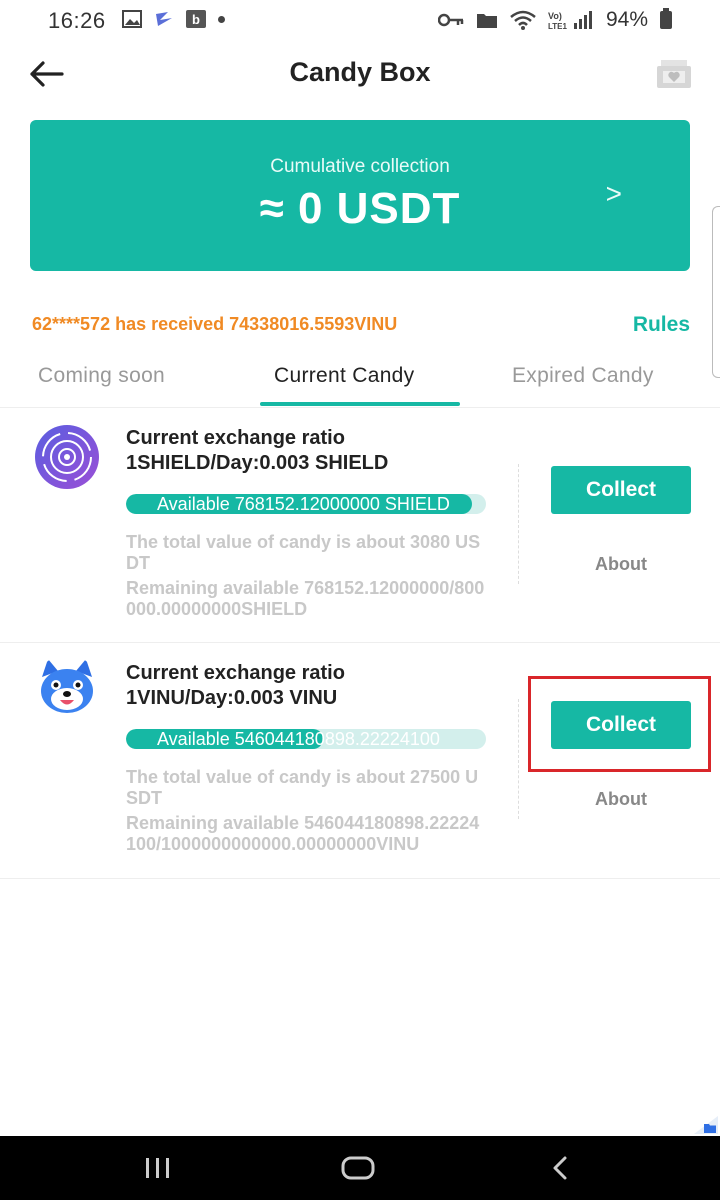 The width and height of the screenshot is (720, 1200). I want to click on back-nav-button, so click(560, 1168).